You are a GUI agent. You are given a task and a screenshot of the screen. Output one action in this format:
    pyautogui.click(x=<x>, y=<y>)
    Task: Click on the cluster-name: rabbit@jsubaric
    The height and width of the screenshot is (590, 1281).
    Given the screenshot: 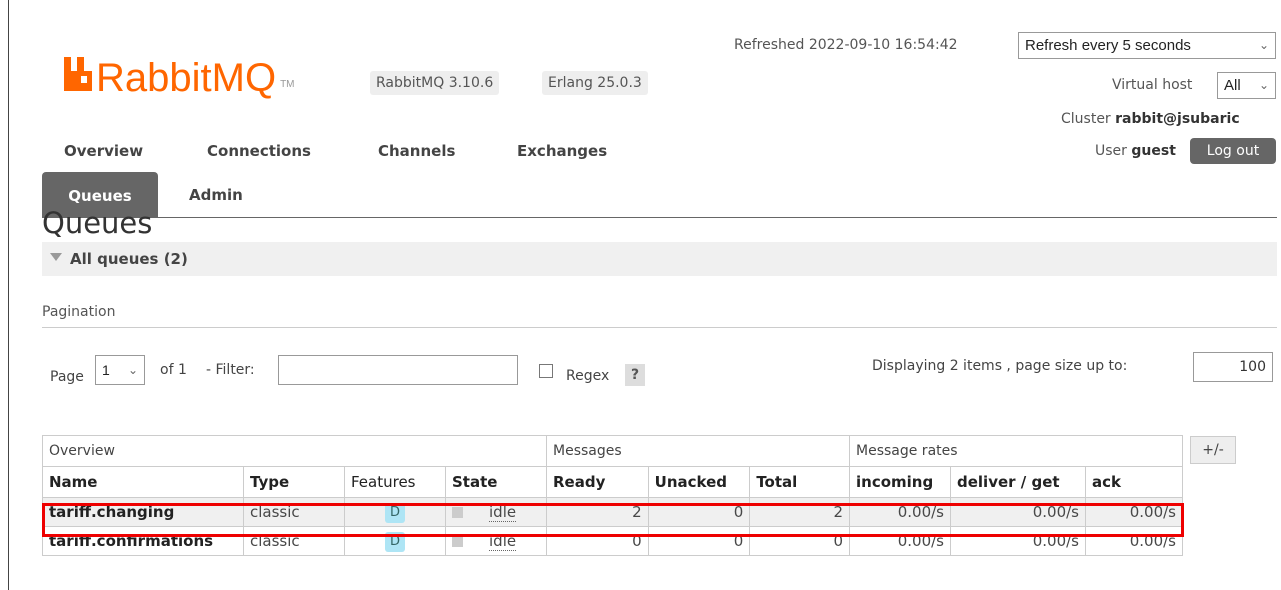 What is the action you would take?
    pyautogui.click(x=1177, y=119)
    